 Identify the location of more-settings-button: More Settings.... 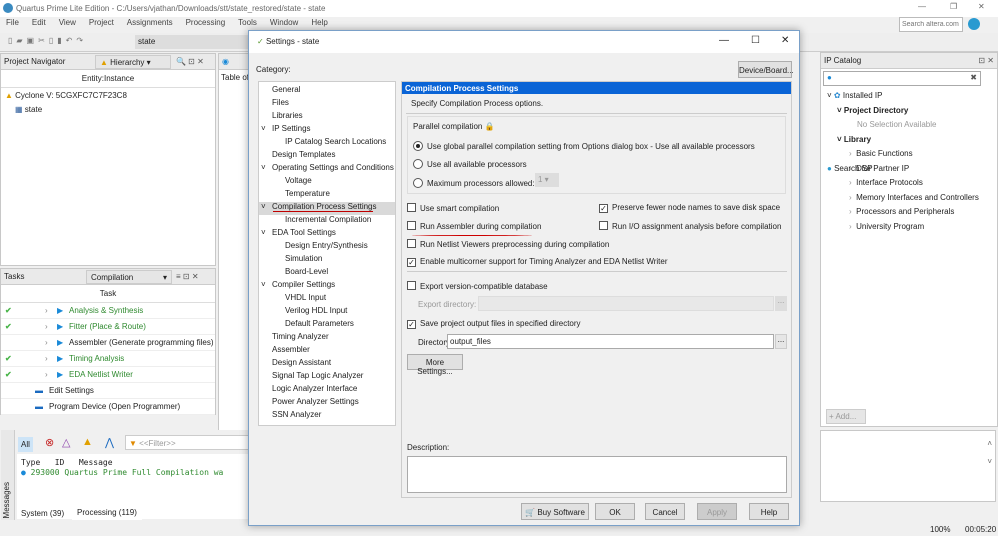
(435, 365).